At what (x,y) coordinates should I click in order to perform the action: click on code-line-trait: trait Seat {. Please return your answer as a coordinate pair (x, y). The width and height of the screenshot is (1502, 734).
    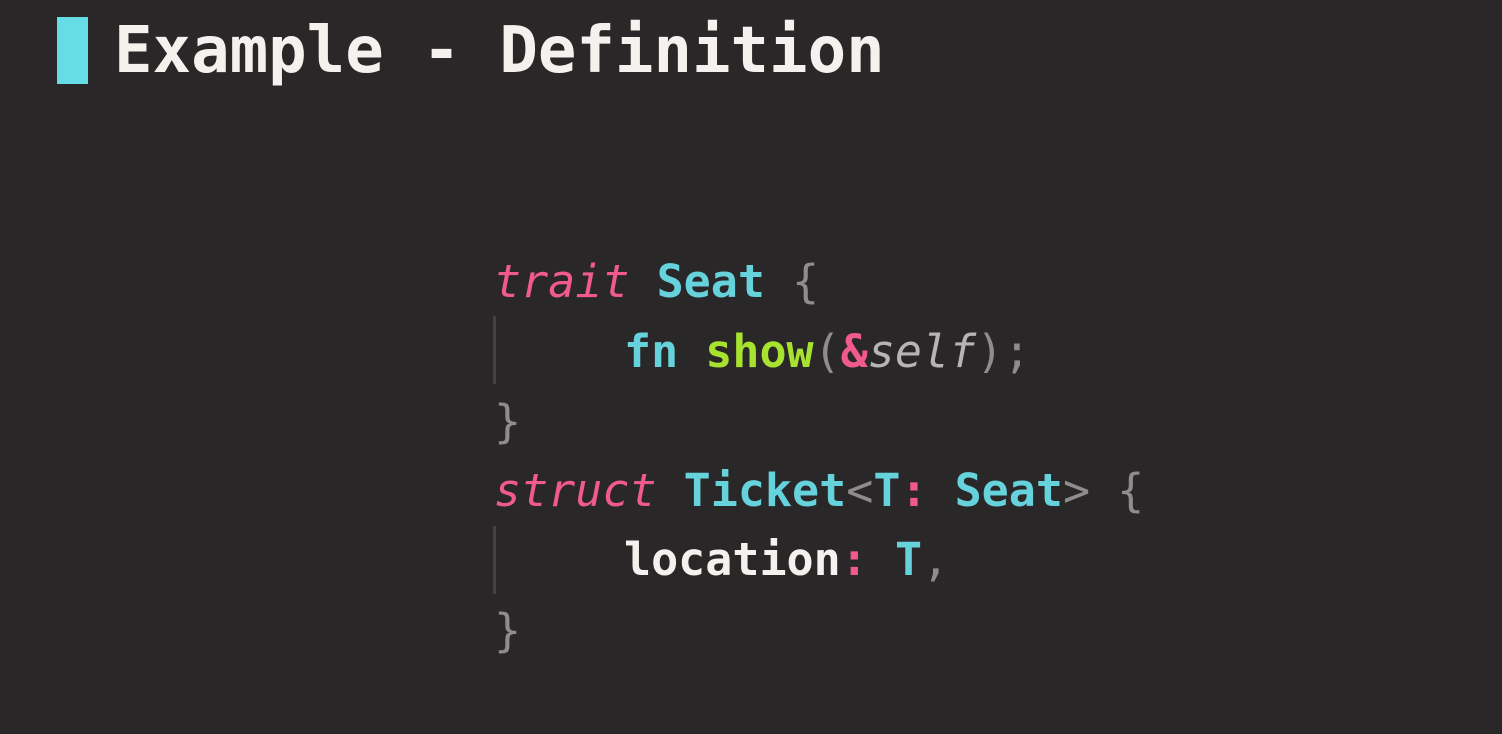
    Looking at the image, I should click on (656, 282).